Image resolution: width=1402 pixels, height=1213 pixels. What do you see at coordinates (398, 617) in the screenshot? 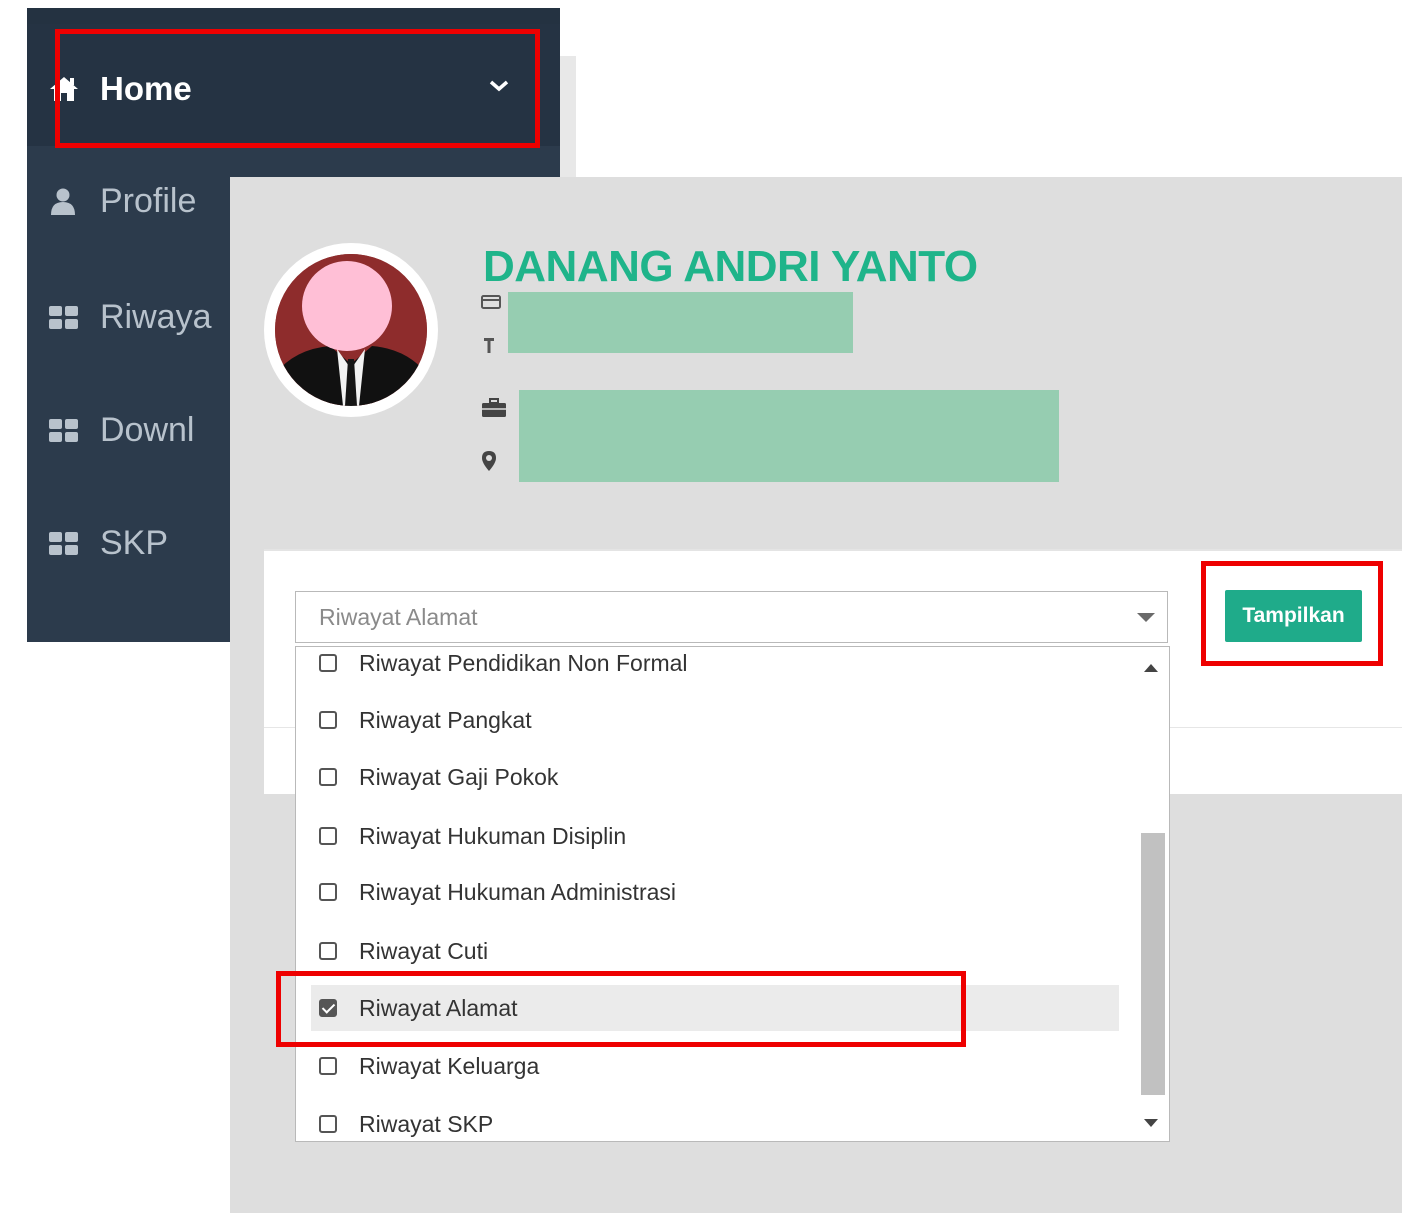
I see `select-value: Riwayat Alamat` at bounding box center [398, 617].